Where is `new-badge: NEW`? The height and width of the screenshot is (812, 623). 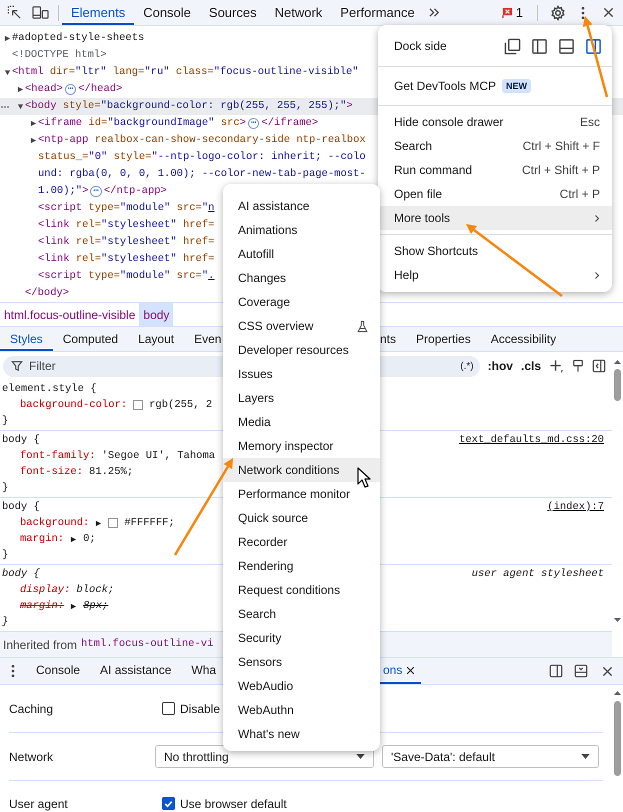
new-badge: NEW is located at coordinates (517, 86).